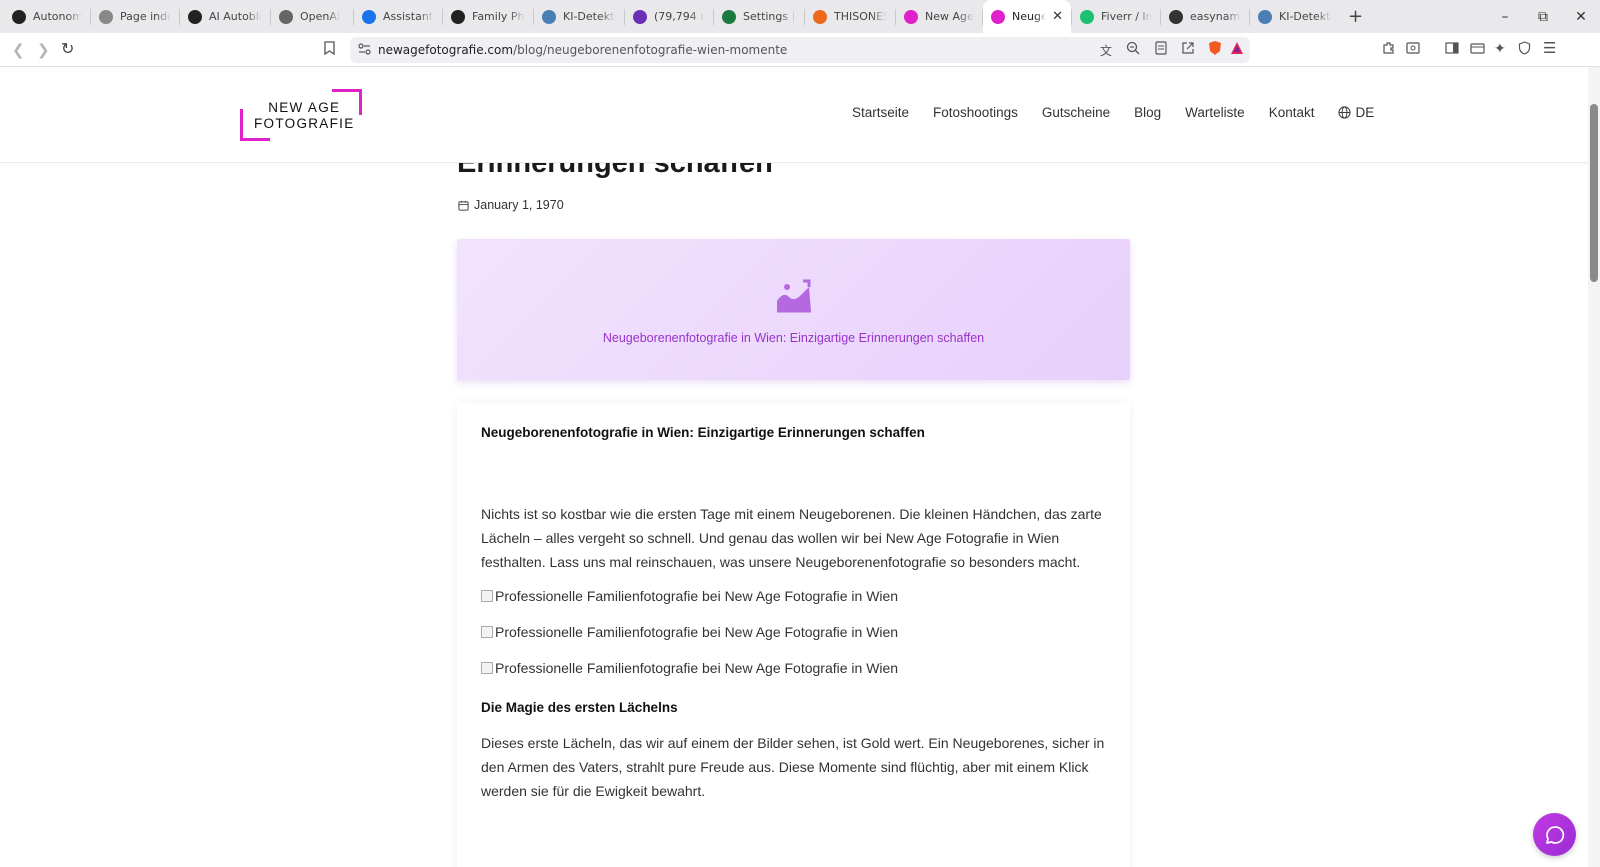  I want to click on site-logo: NEW AGE FOTOGRAFIE, so click(301, 115).